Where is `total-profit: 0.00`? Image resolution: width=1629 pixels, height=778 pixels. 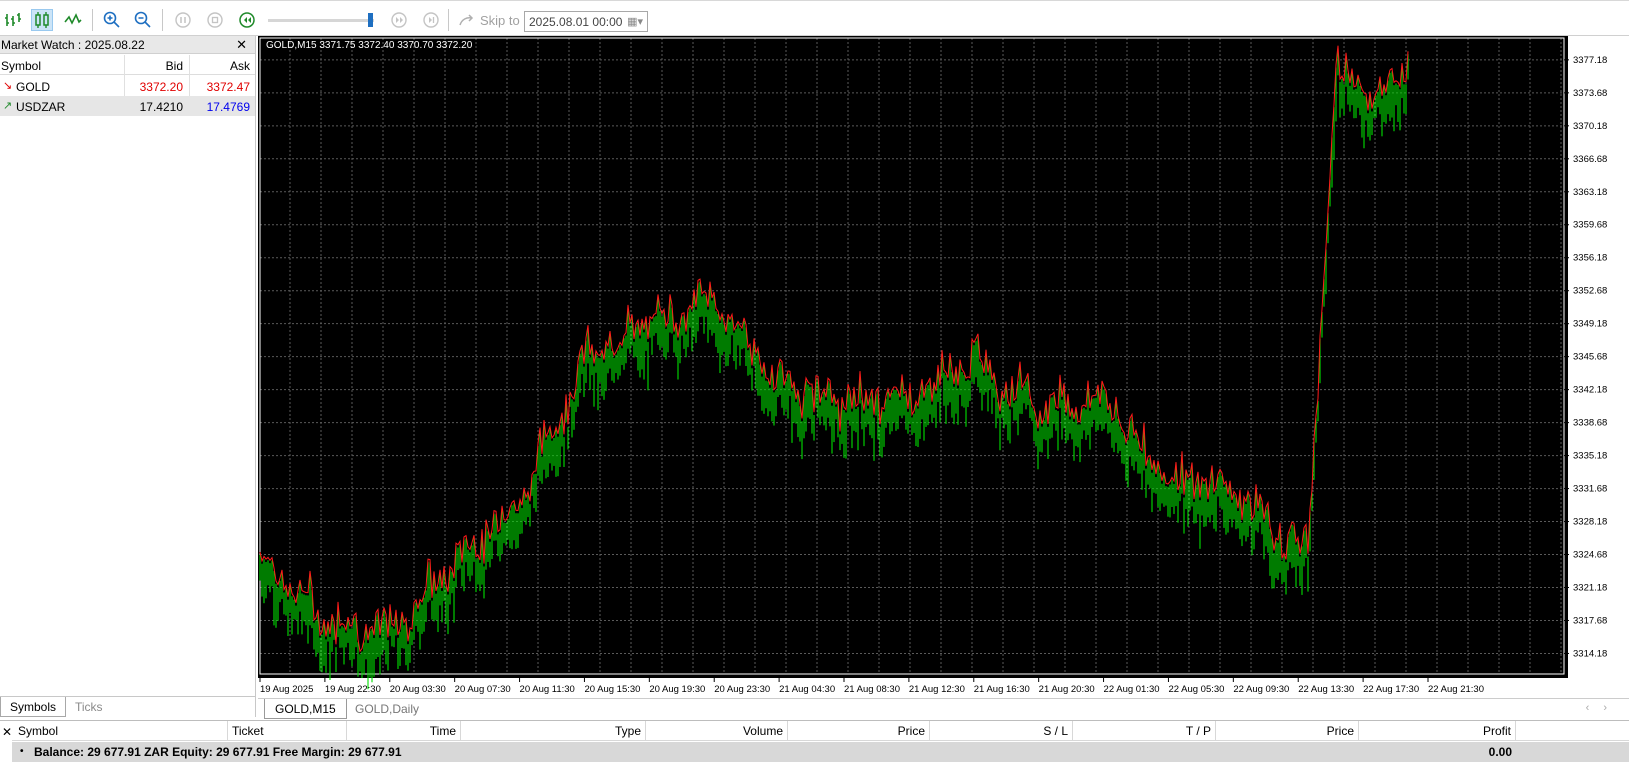
total-profit: 0.00 is located at coordinates (1500, 752).